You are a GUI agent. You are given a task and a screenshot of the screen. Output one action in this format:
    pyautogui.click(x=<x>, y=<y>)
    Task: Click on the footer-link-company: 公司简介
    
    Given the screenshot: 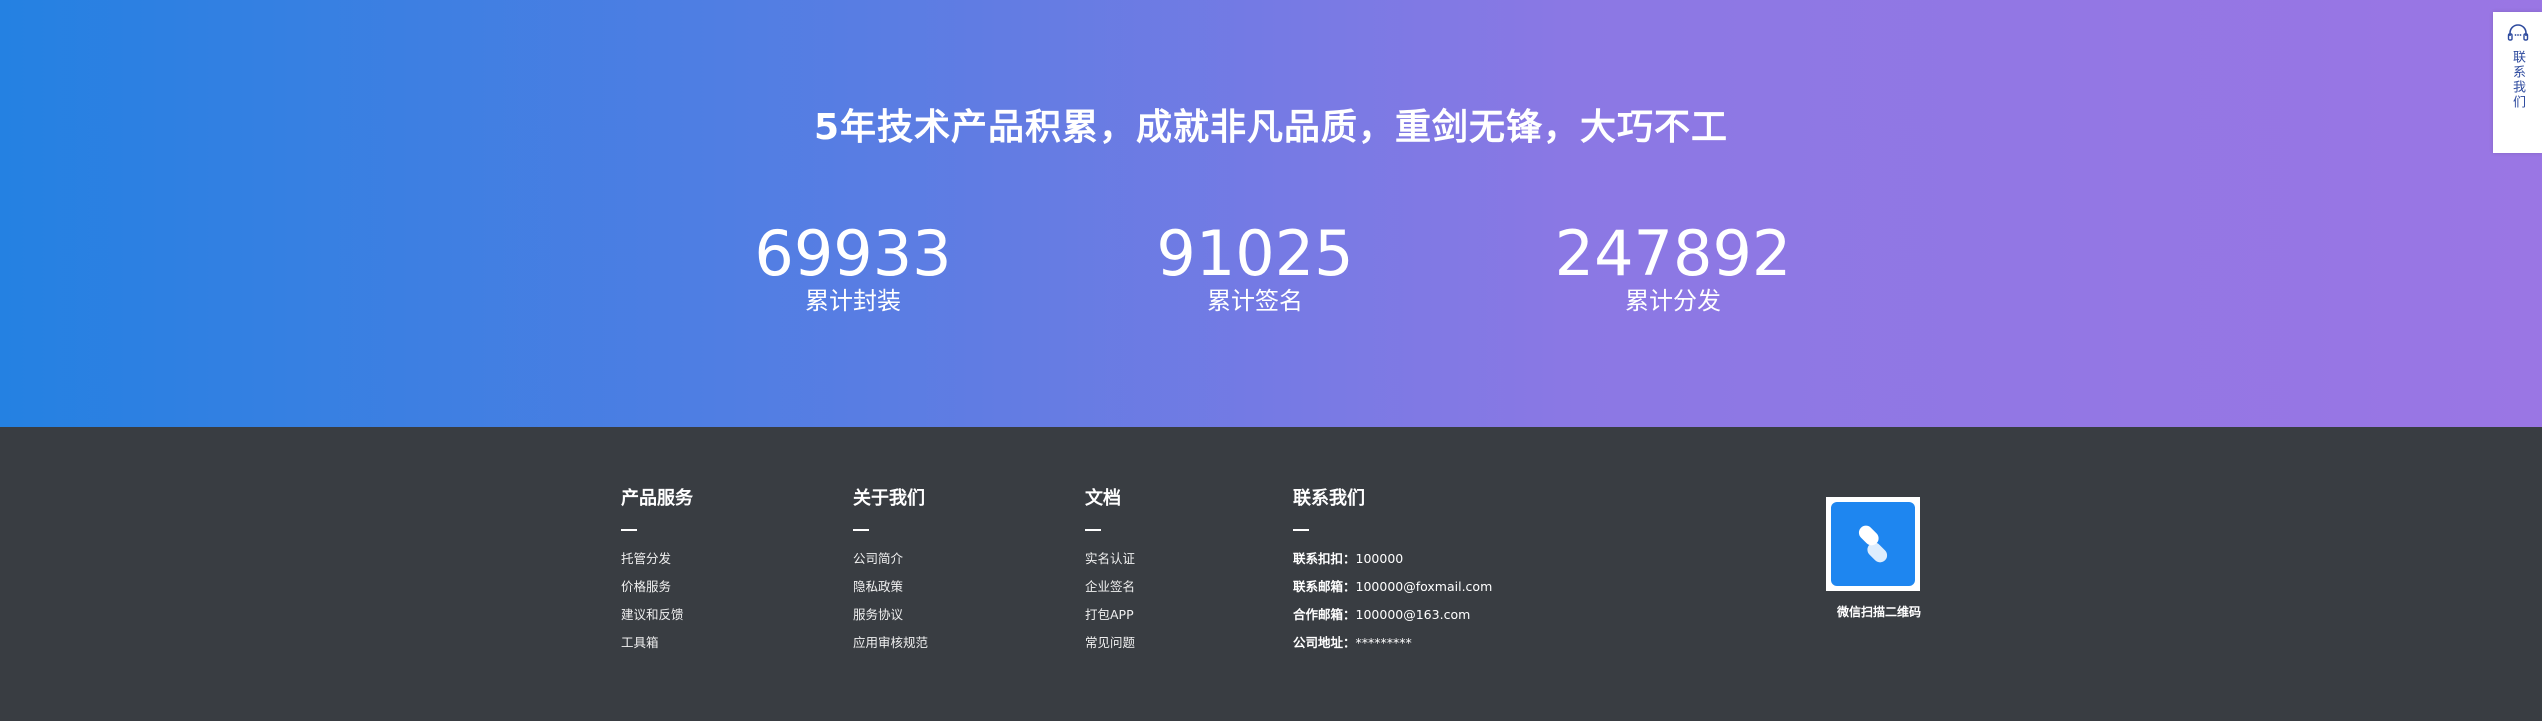 What is the action you would take?
    pyautogui.click(x=890, y=559)
    